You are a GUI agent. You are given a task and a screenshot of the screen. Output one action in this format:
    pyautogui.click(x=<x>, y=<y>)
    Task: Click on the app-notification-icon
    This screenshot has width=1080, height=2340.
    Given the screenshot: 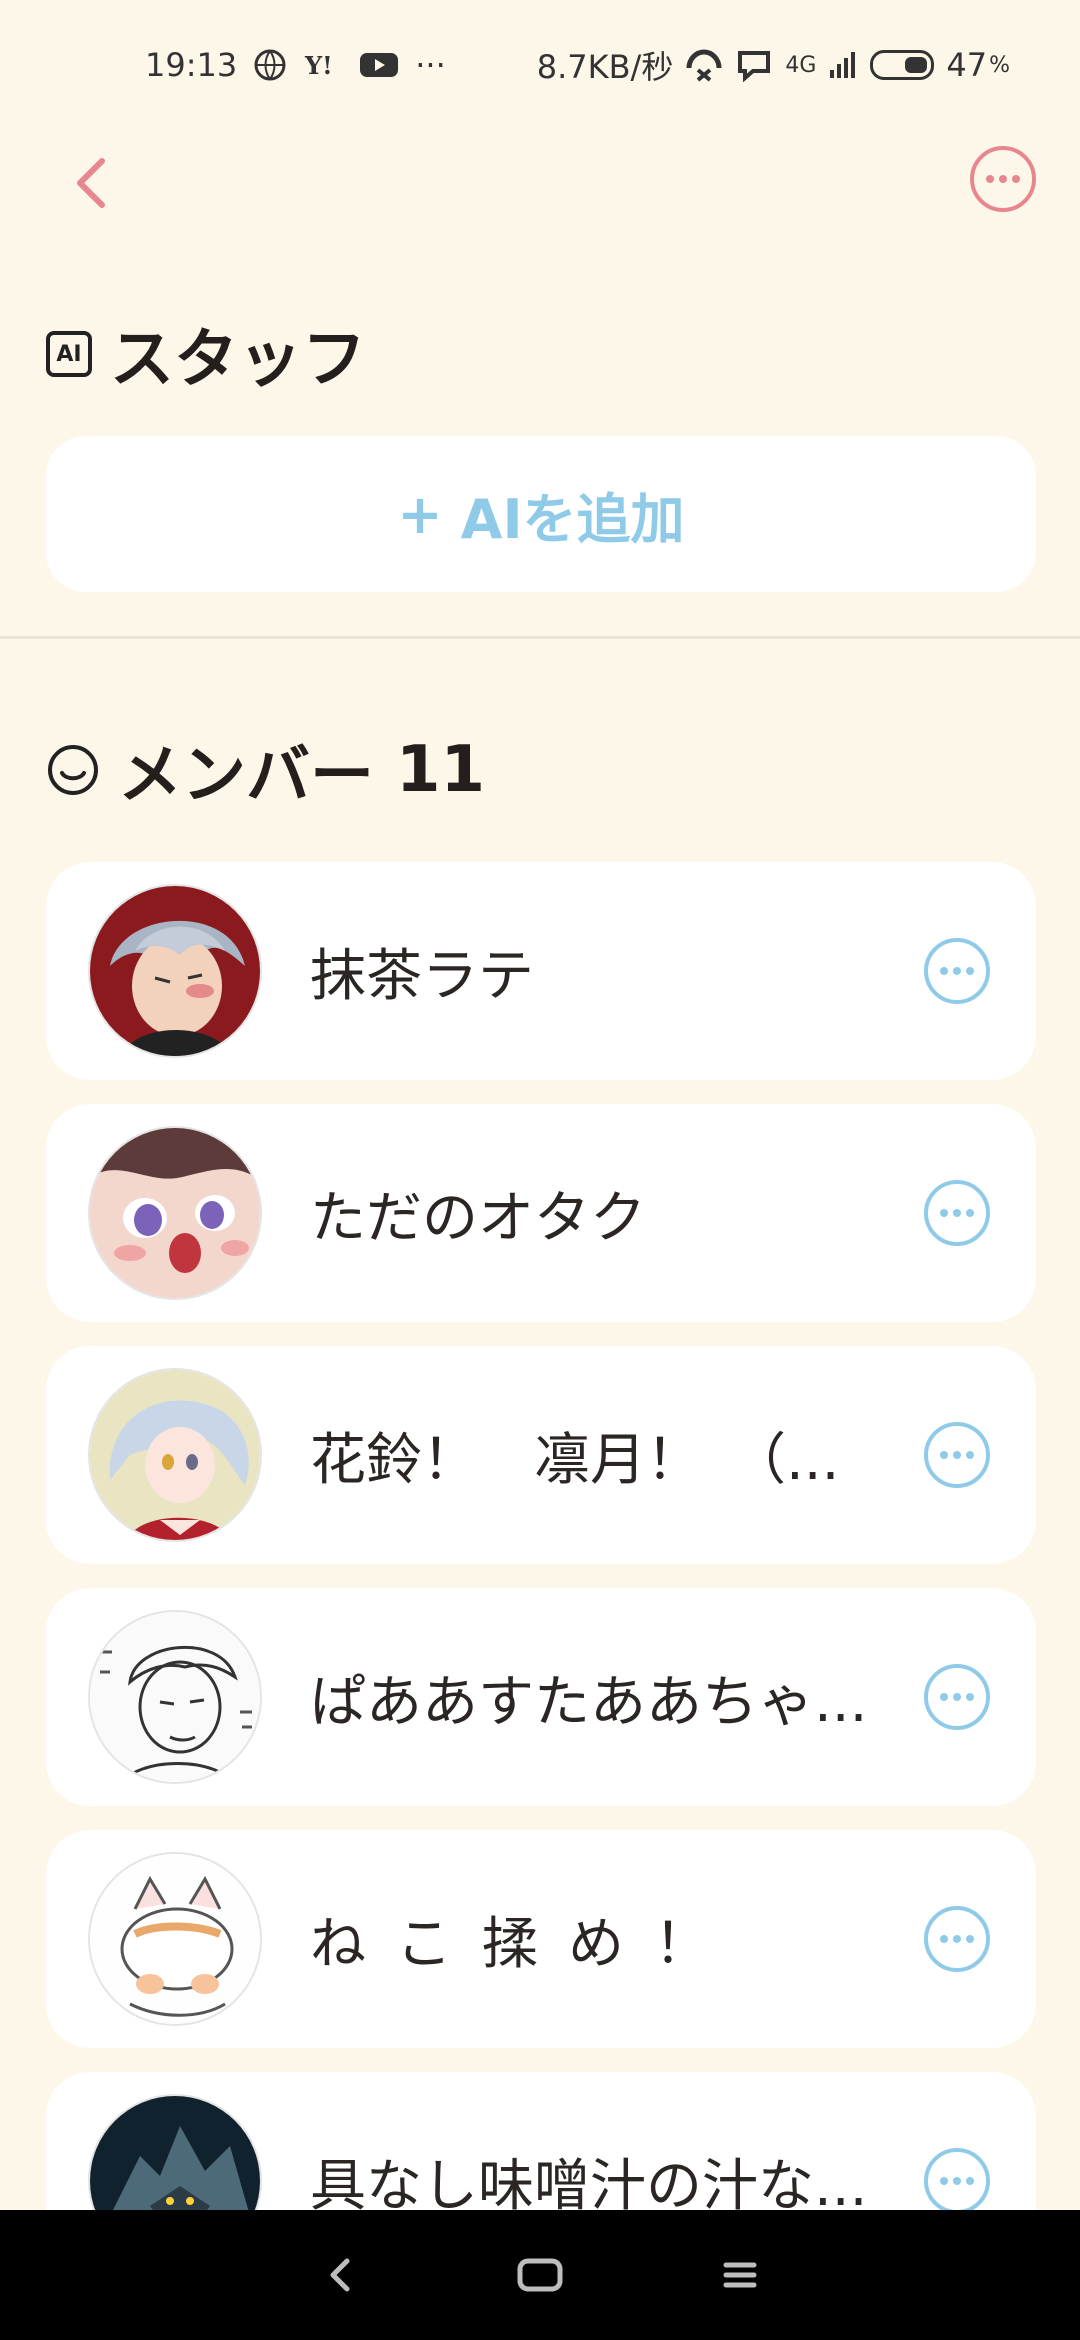 What is the action you would take?
    pyautogui.click(x=704, y=65)
    